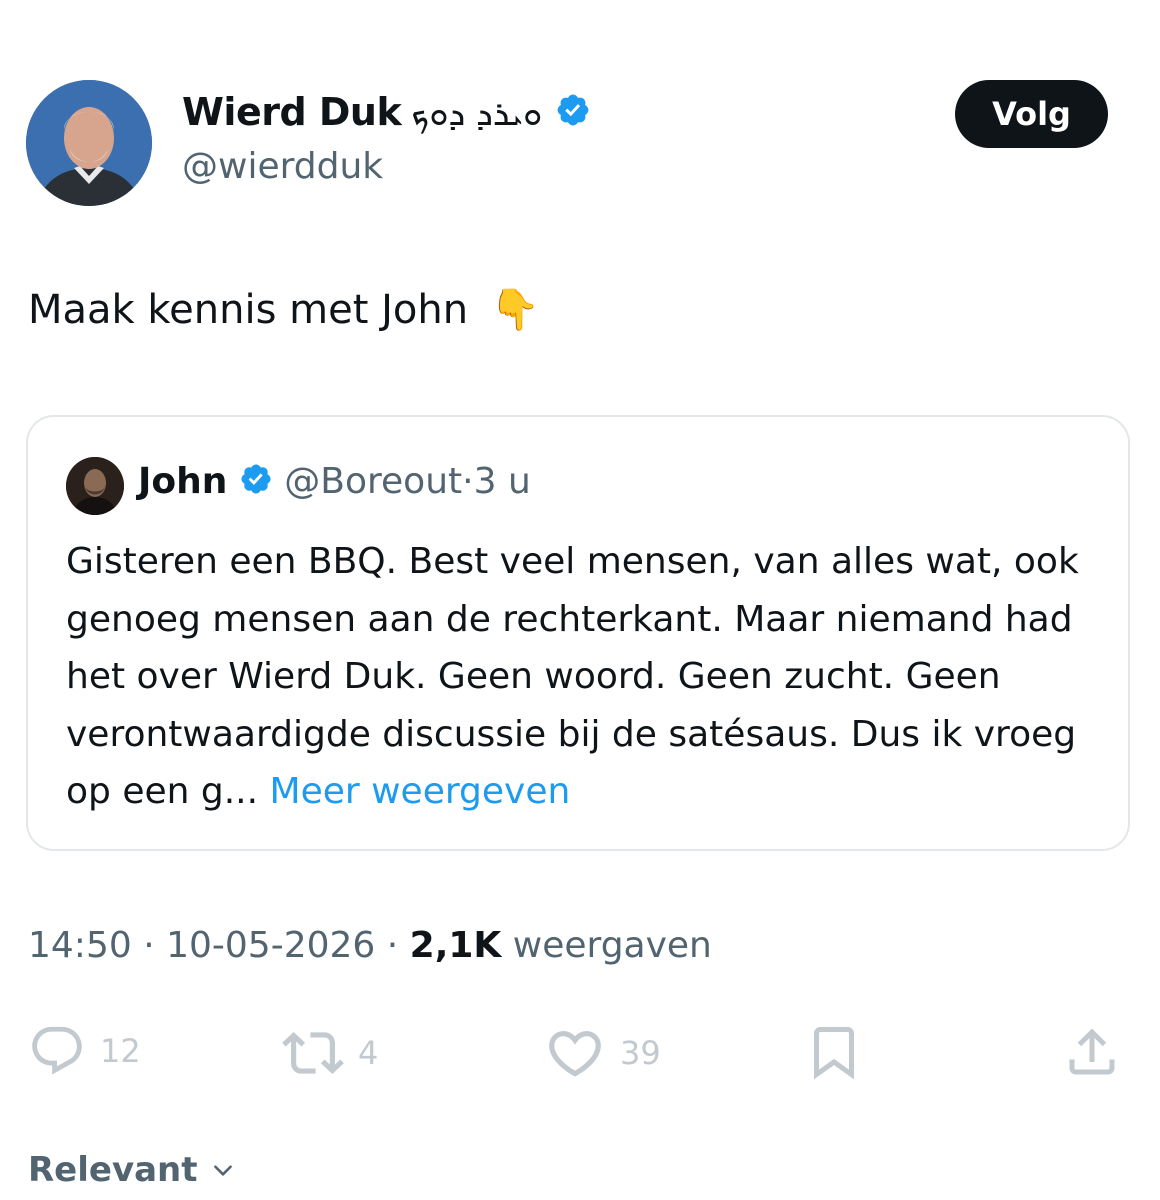 The image size is (1160, 1200). What do you see at coordinates (573, 114) in the screenshot?
I see `verified-badge-icon` at bounding box center [573, 114].